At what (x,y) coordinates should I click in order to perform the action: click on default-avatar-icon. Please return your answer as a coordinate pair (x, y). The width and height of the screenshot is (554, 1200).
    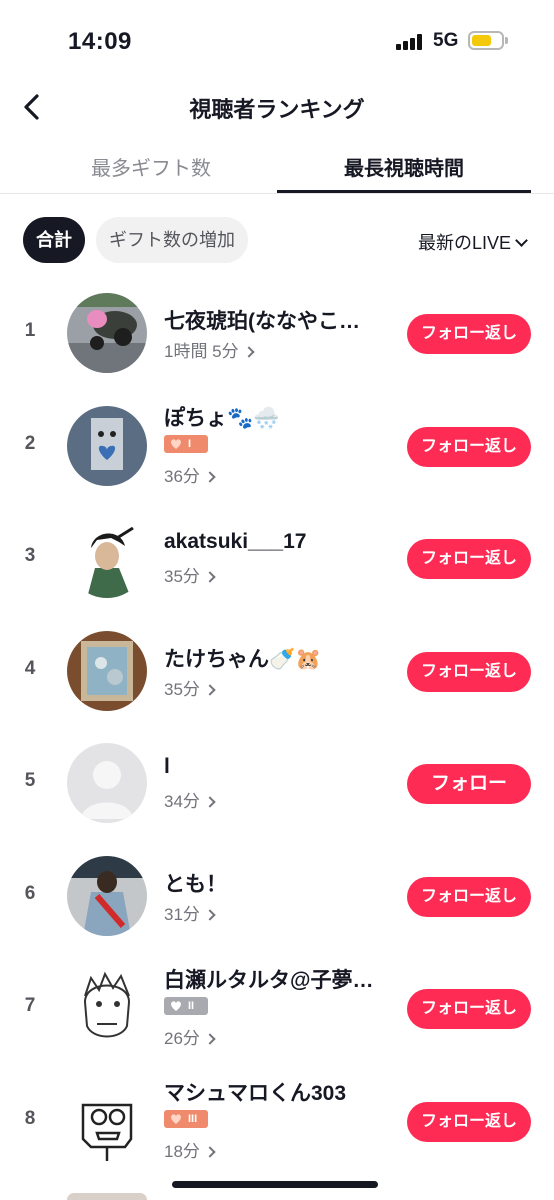
    Looking at the image, I should click on (107, 783).